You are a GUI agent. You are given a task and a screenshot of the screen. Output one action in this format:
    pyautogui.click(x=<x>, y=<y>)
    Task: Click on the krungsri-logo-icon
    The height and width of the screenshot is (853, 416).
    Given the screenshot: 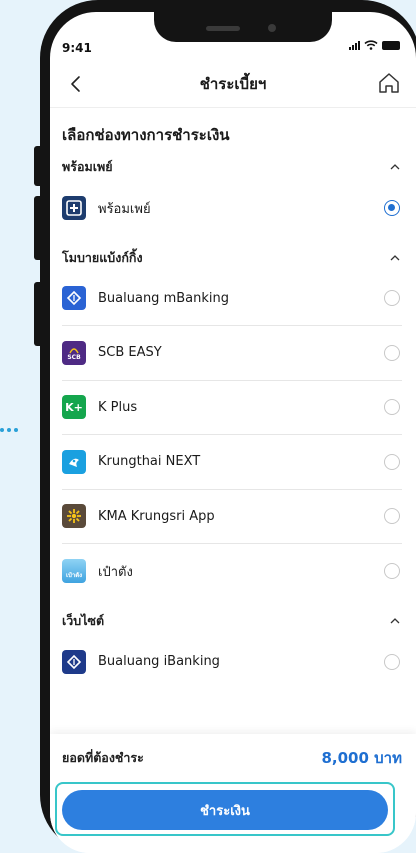 What is the action you would take?
    pyautogui.click(x=74, y=516)
    